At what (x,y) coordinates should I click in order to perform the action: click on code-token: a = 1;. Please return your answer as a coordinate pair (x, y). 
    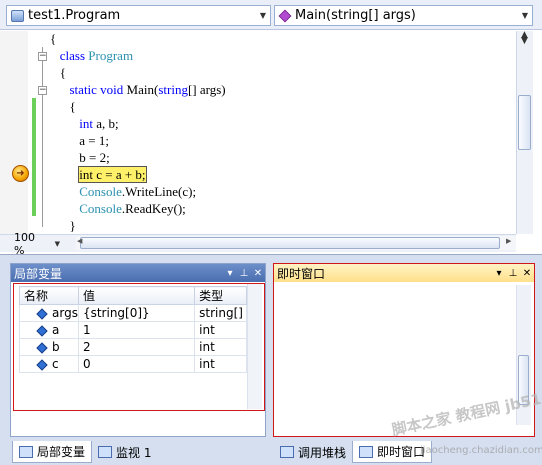
    Looking at the image, I should click on (94, 140).